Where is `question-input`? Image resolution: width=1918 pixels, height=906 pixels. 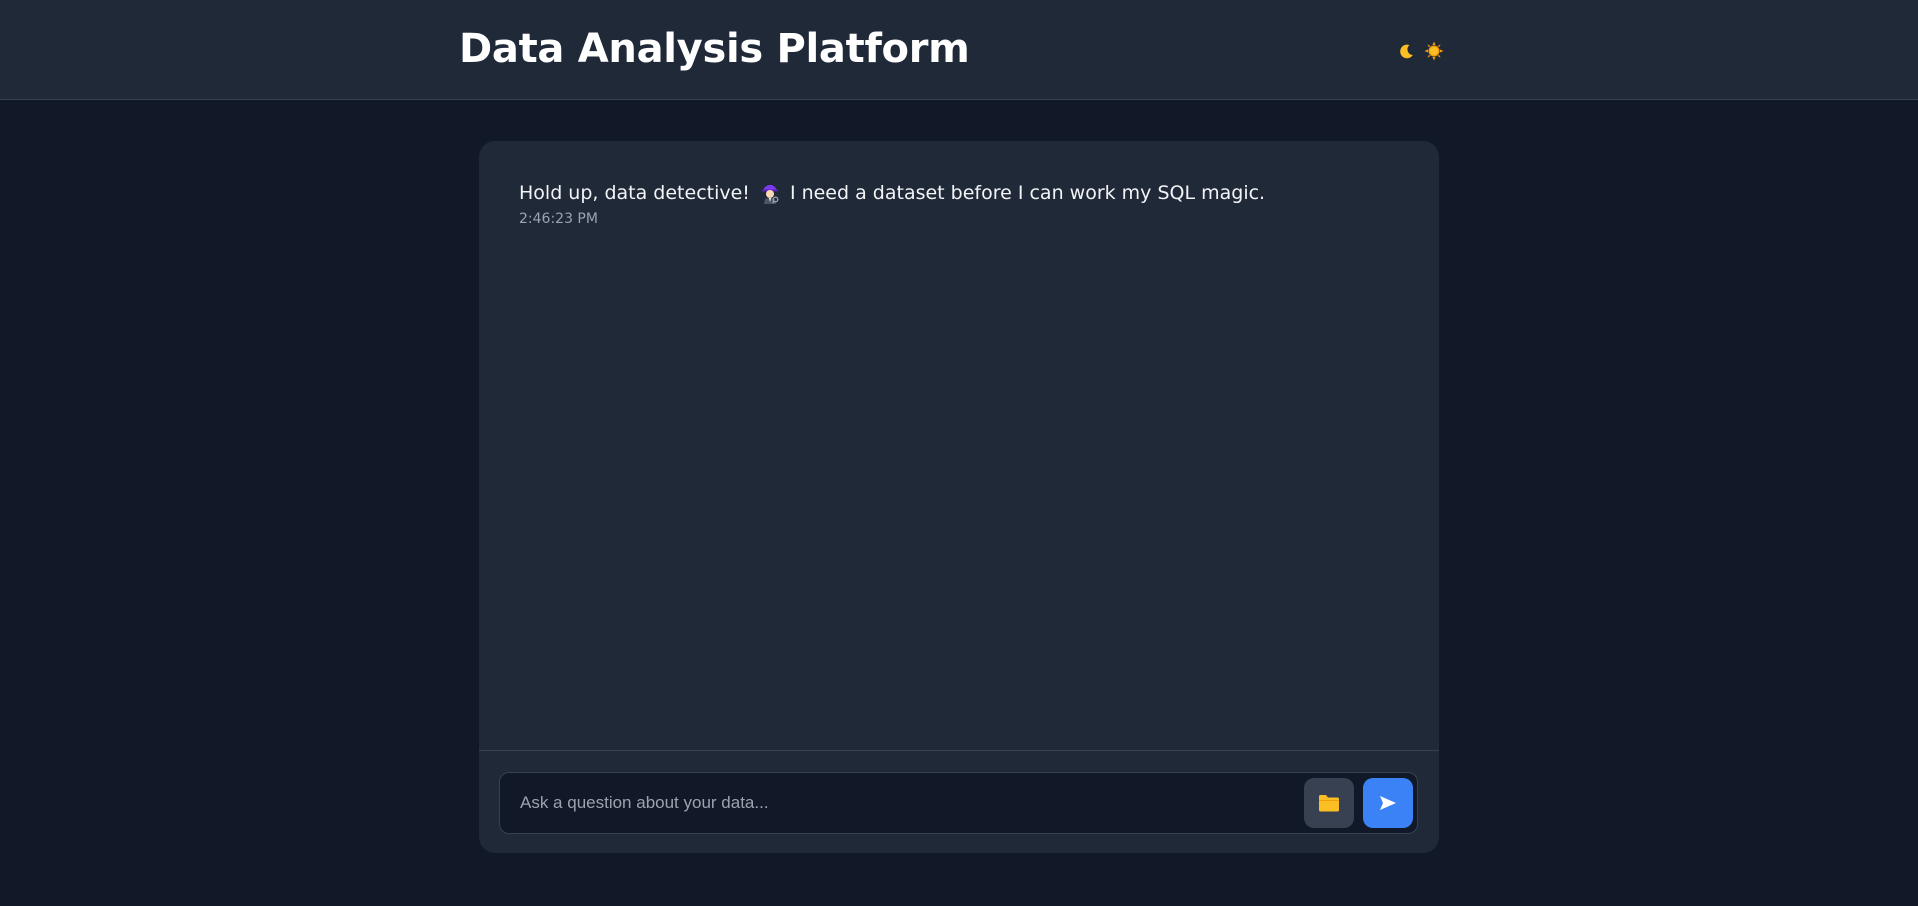
question-input is located at coordinates (900, 803).